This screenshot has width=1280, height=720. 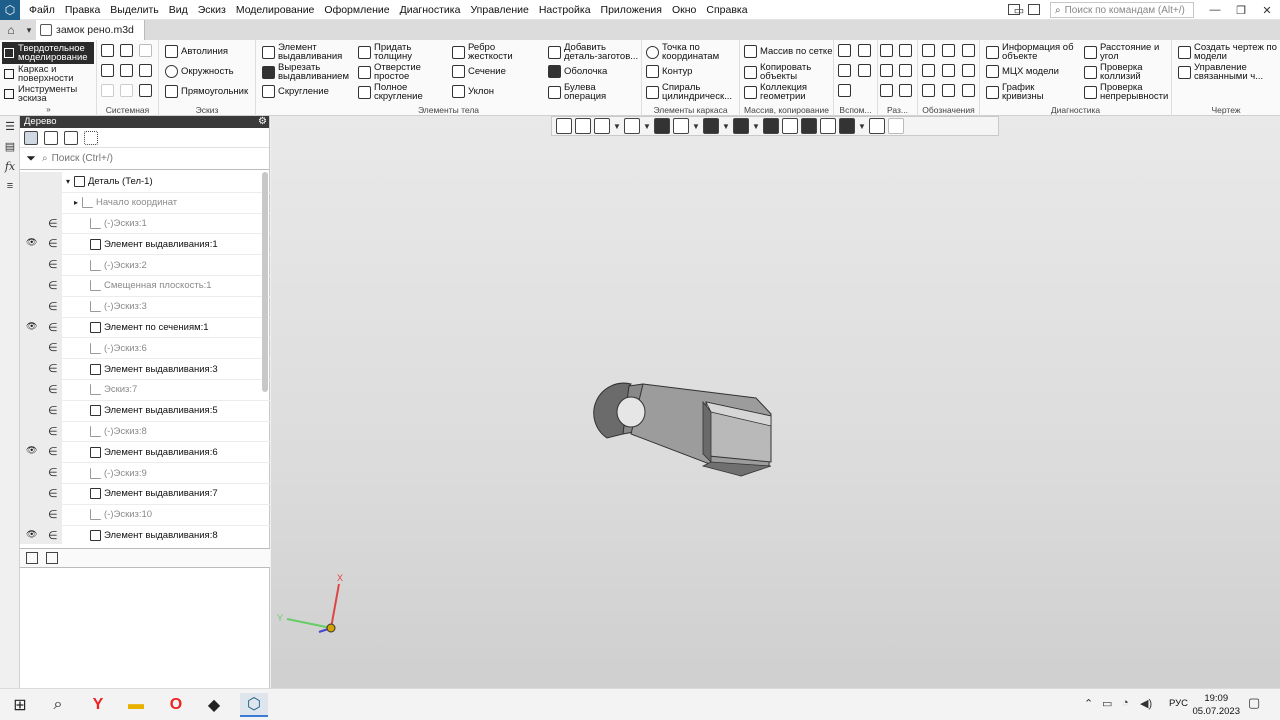 I want to click on mass-properties-button: МЦХ модели, so click(x=1022, y=71).